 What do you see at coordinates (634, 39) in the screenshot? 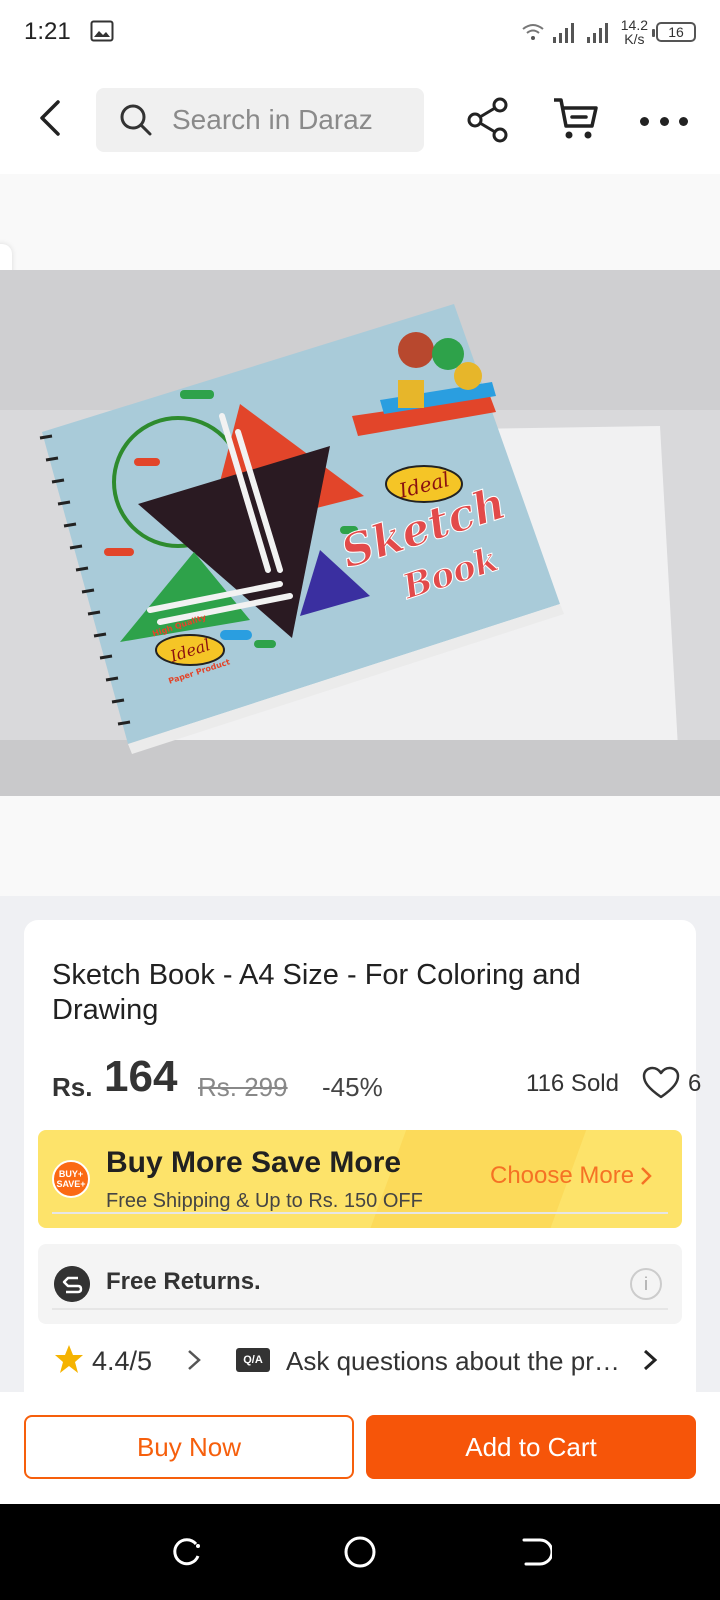
I see `speed-unit: K/s` at bounding box center [634, 39].